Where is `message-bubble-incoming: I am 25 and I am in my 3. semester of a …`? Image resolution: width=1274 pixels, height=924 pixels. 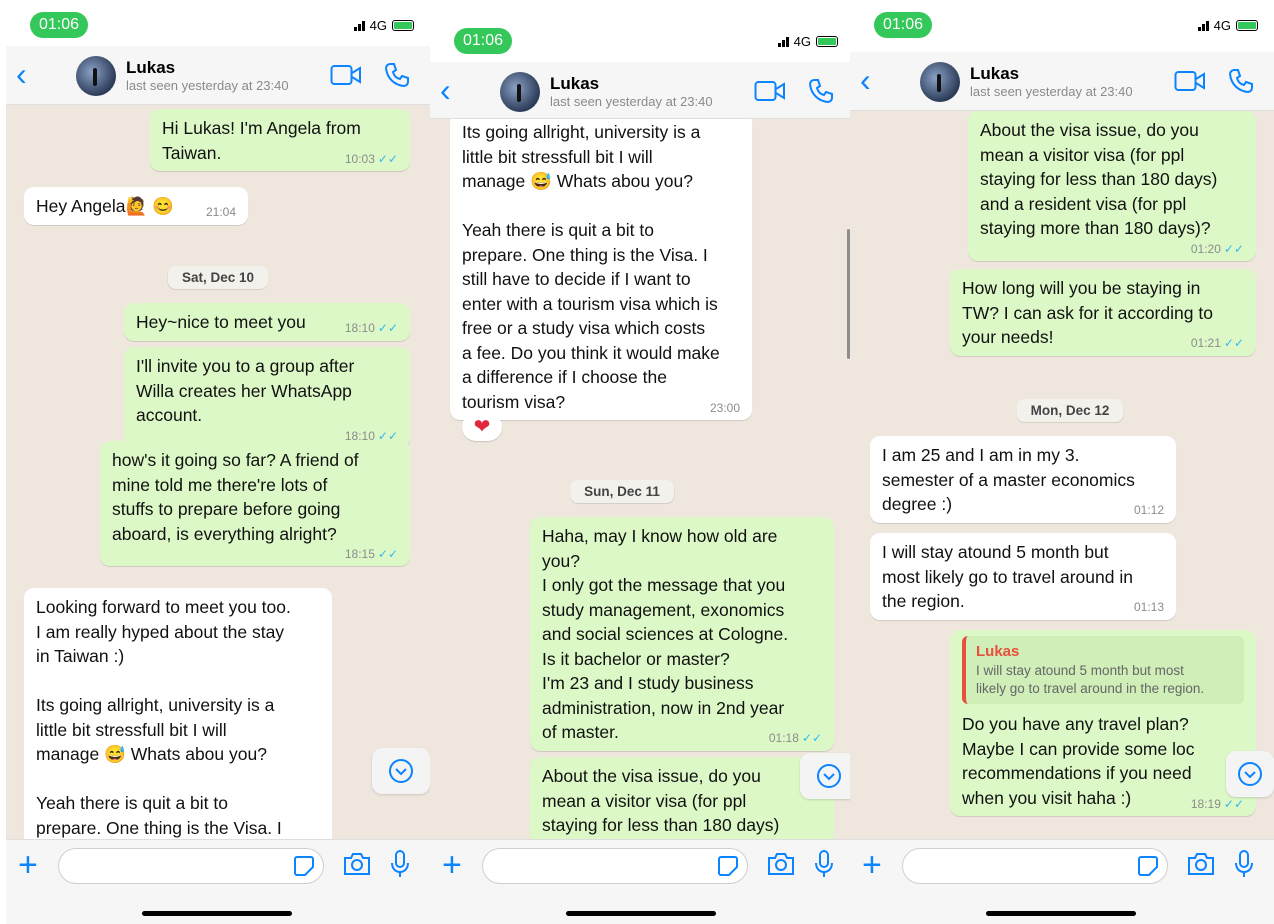 message-bubble-incoming: I am 25 and I am in my 3. semester of a … is located at coordinates (1023, 479).